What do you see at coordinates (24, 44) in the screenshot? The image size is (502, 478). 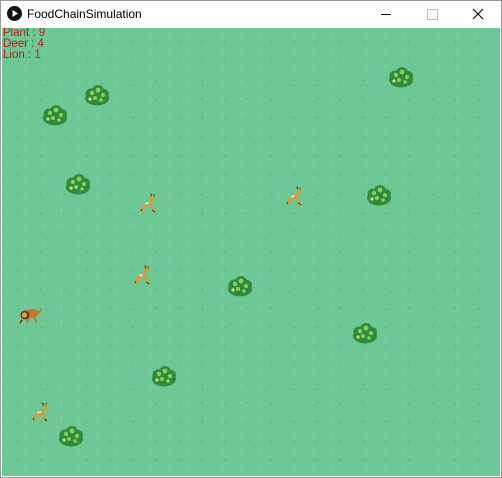 I see `population-counters: Plant : 9 Deer : 4 Lion : 1` at bounding box center [24, 44].